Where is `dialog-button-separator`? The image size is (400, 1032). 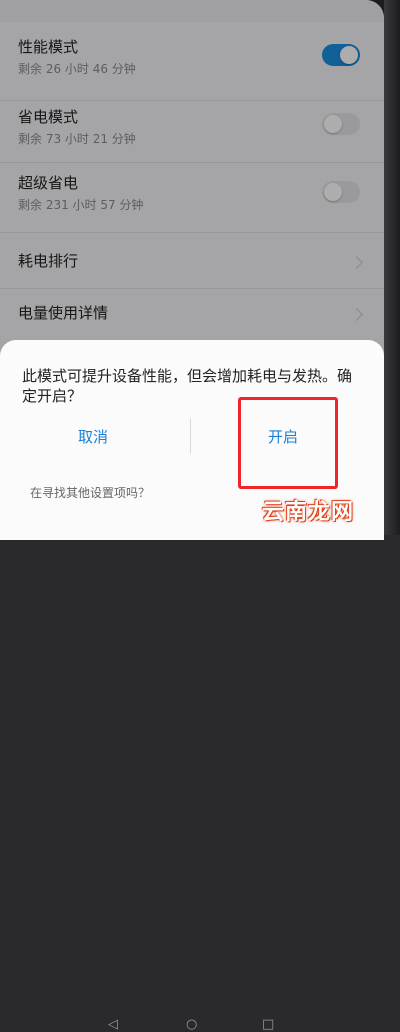 dialog-button-separator is located at coordinates (190, 436).